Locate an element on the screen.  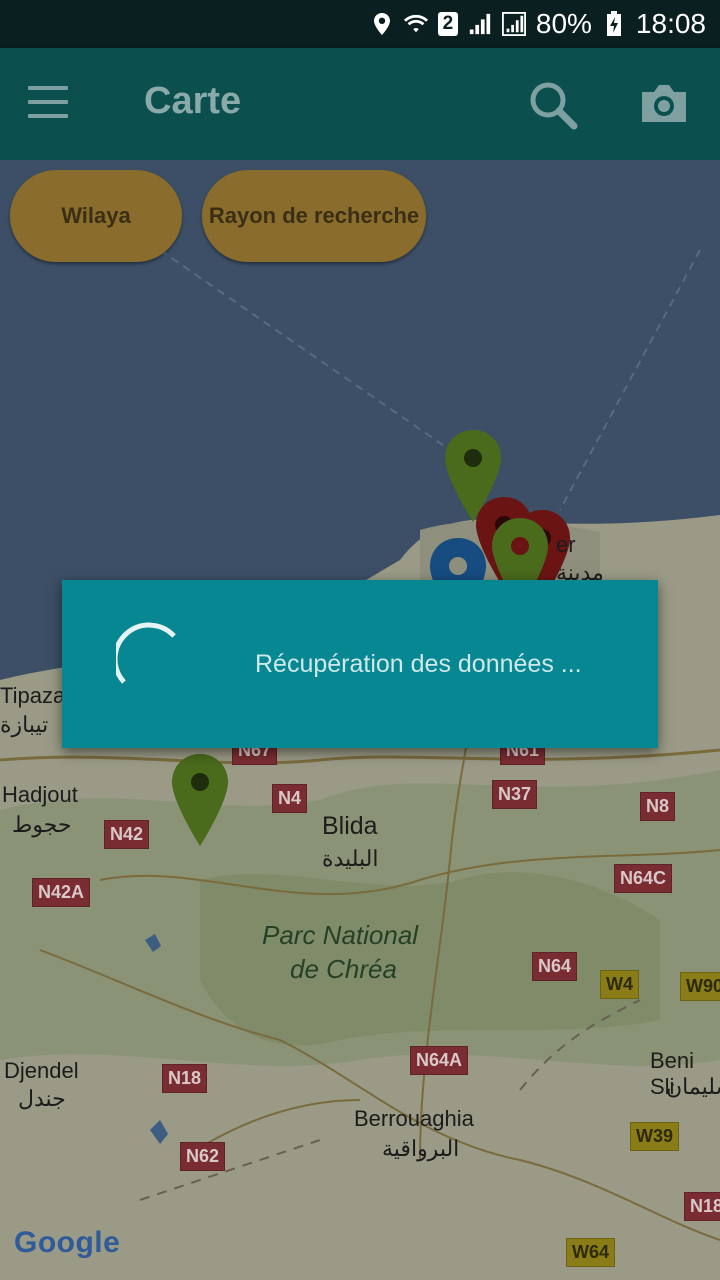
wilaya-button: Wilaya is located at coordinates (96, 216).